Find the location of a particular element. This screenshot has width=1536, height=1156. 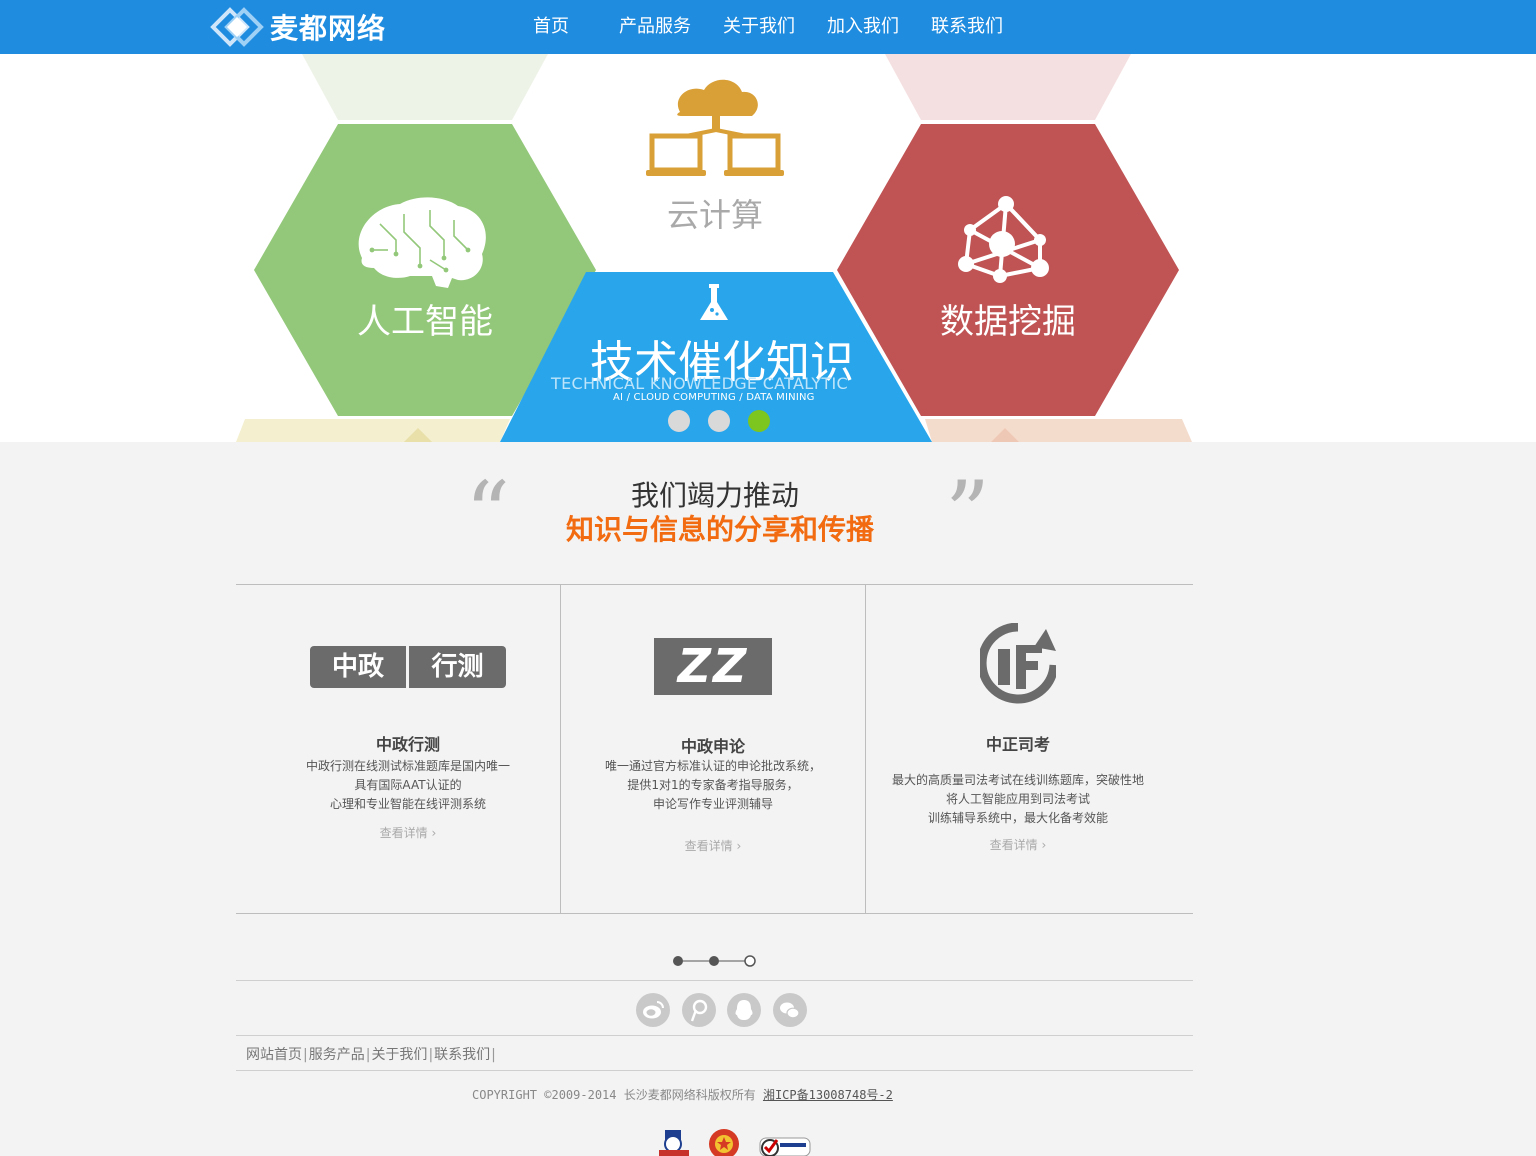

main-nav: 首页 产品服务 关于我们 加入我们 联系我们 is located at coordinates (767, 27).